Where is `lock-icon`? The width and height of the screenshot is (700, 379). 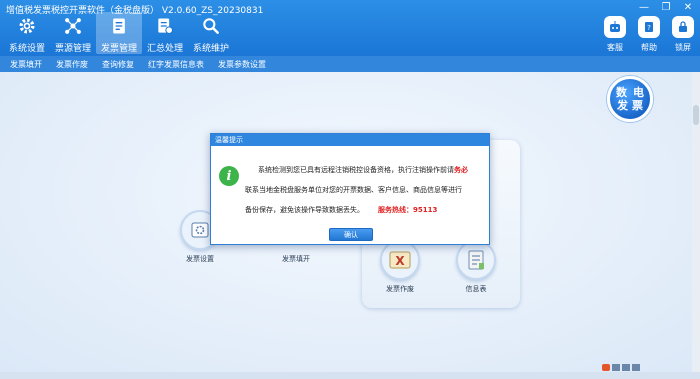 lock-icon is located at coordinates (683, 27).